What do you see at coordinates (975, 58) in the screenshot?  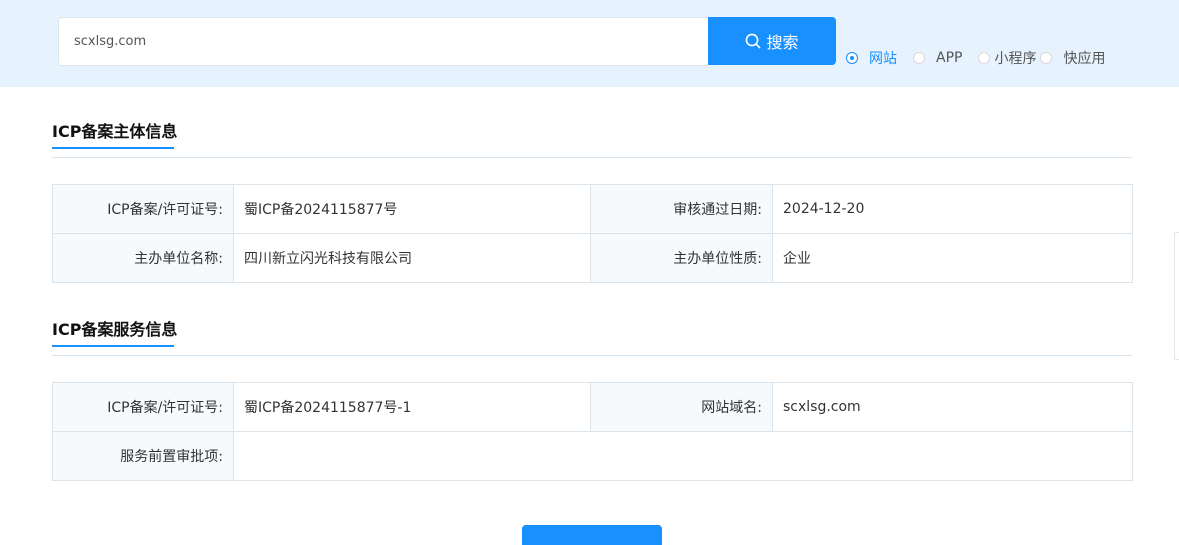 I see `type-radio-group: 网站 APP 小程序 快应用` at bounding box center [975, 58].